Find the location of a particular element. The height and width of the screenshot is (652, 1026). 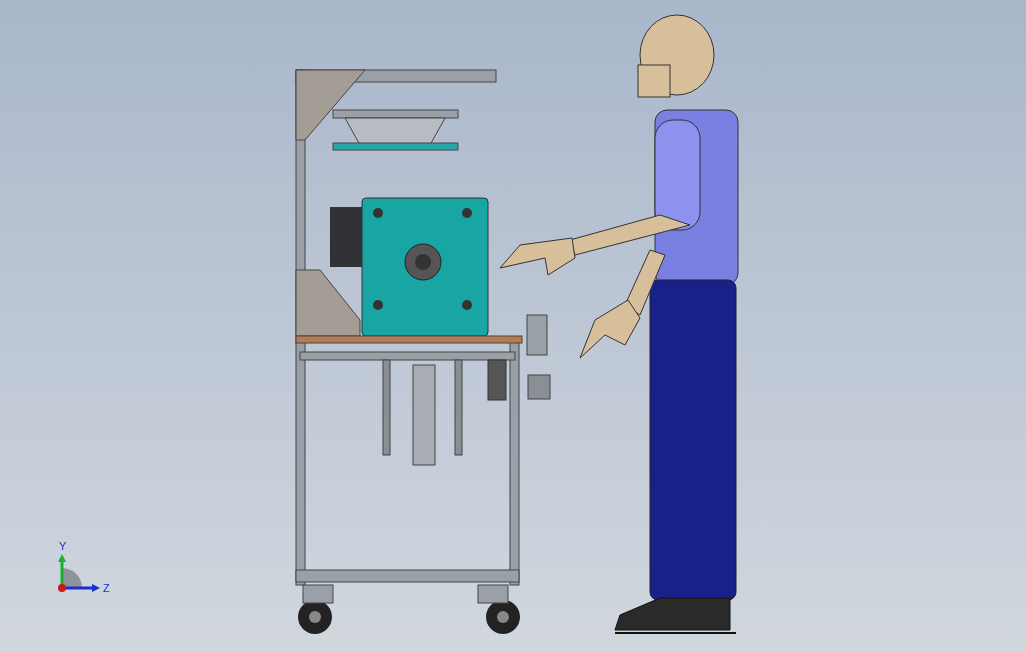

triad-arc-drawing is located at coordinates (72, 578).